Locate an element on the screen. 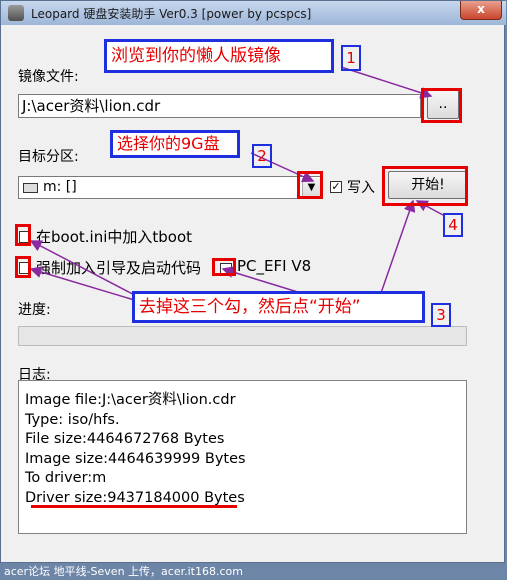  annotation-note-2: 选择你的9G盘 is located at coordinates (175, 144).